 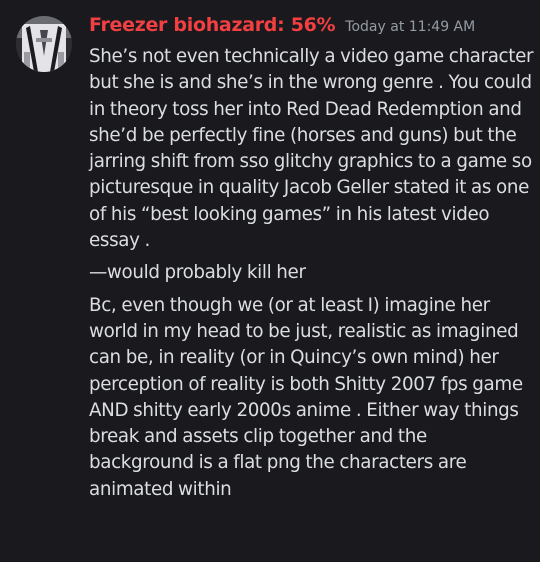 What do you see at coordinates (197, 273) in the screenshot?
I see `message-paragraph: —would probably kill her` at bounding box center [197, 273].